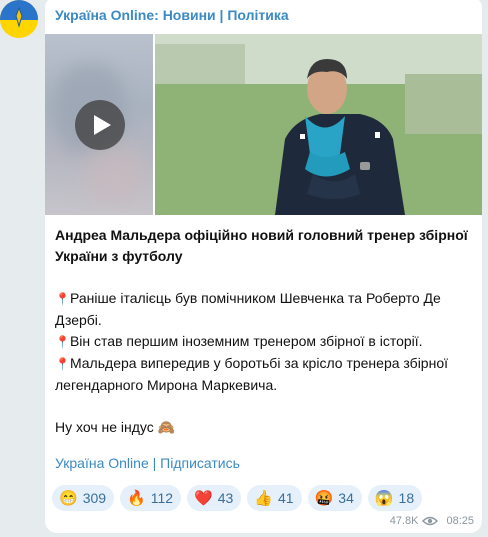 Image resolution: width=488 pixels, height=537 pixels. I want to click on avatar-image, so click(19, 19).